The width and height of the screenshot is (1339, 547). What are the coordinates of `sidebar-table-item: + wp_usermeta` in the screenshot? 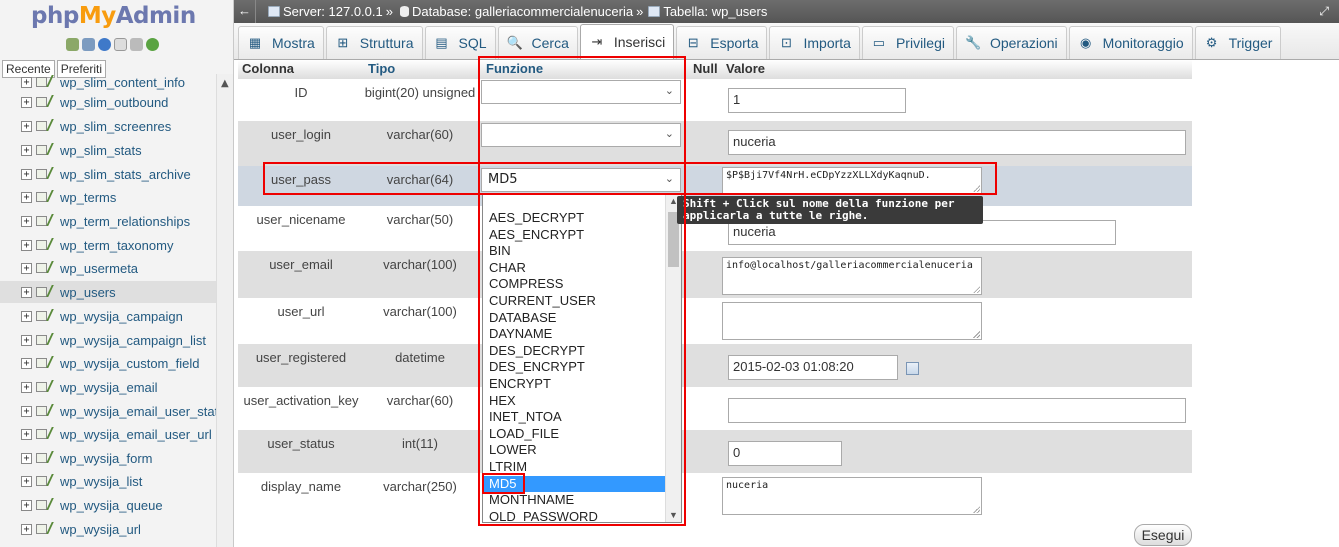 It's located at (108, 268).